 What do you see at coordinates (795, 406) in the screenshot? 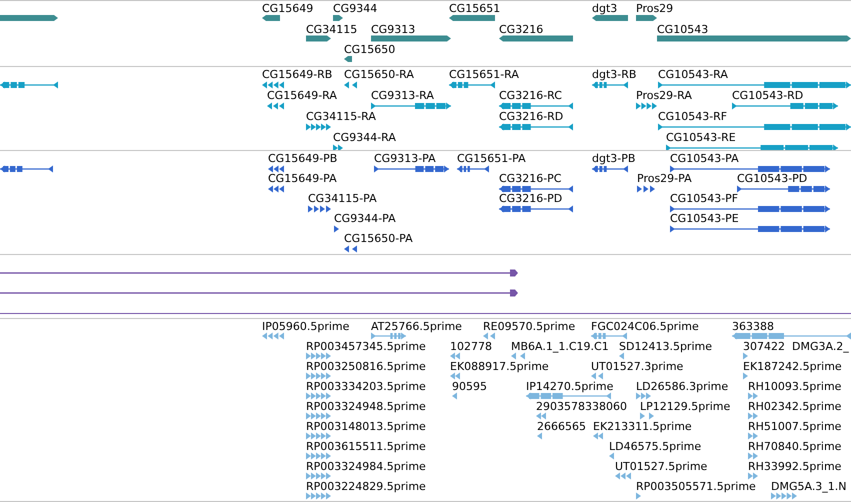
I see `feature-label: RH02342.5prime` at bounding box center [795, 406].